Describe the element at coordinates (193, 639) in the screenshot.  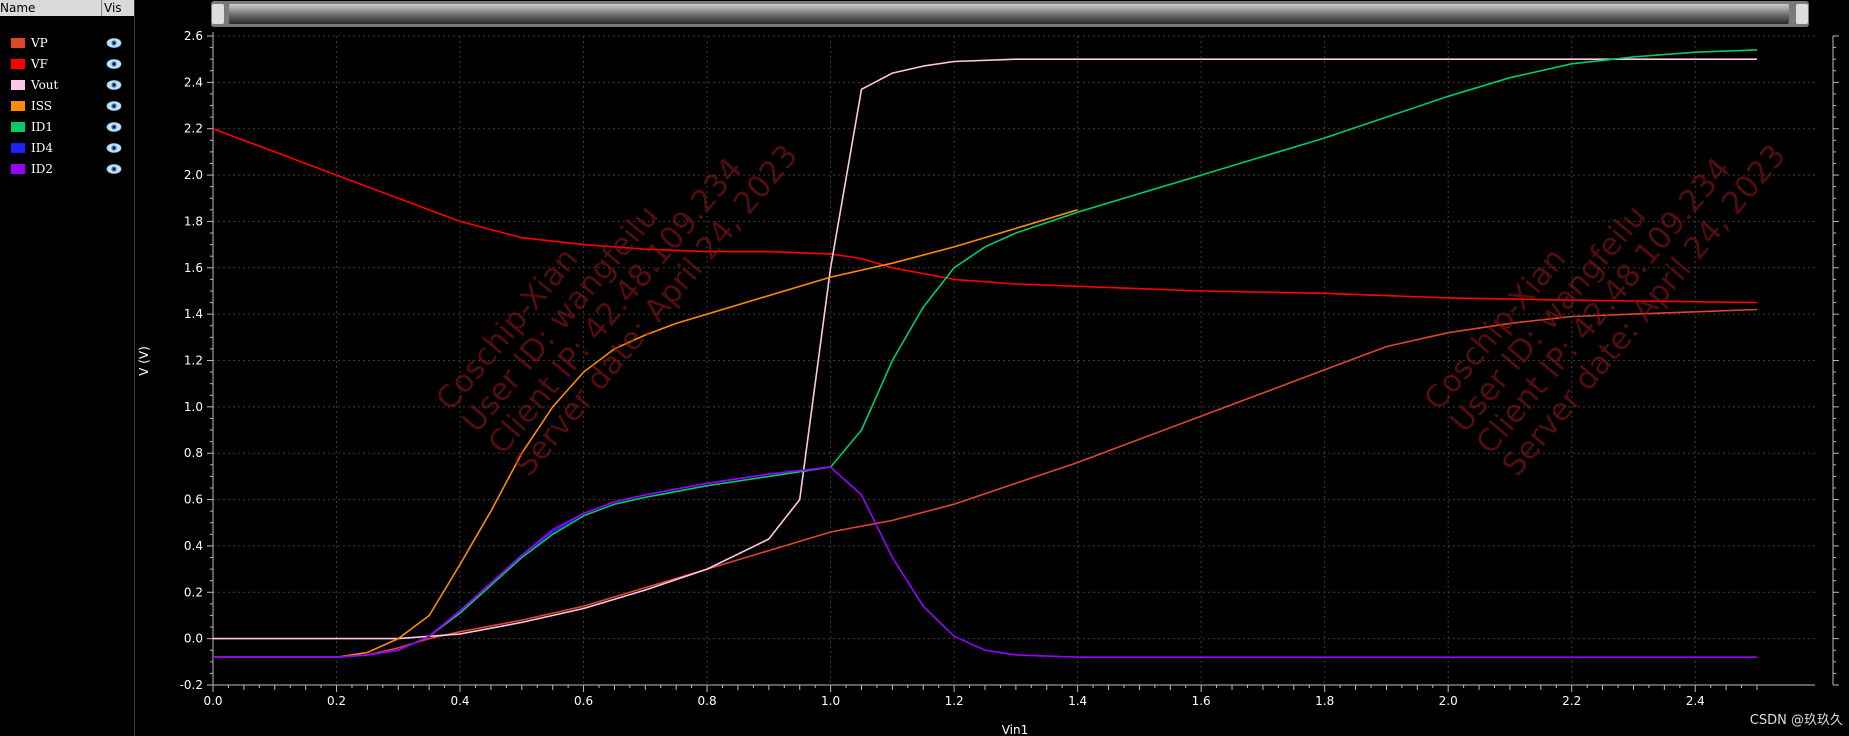
I see `y-tick-label: 0.0` at that location.